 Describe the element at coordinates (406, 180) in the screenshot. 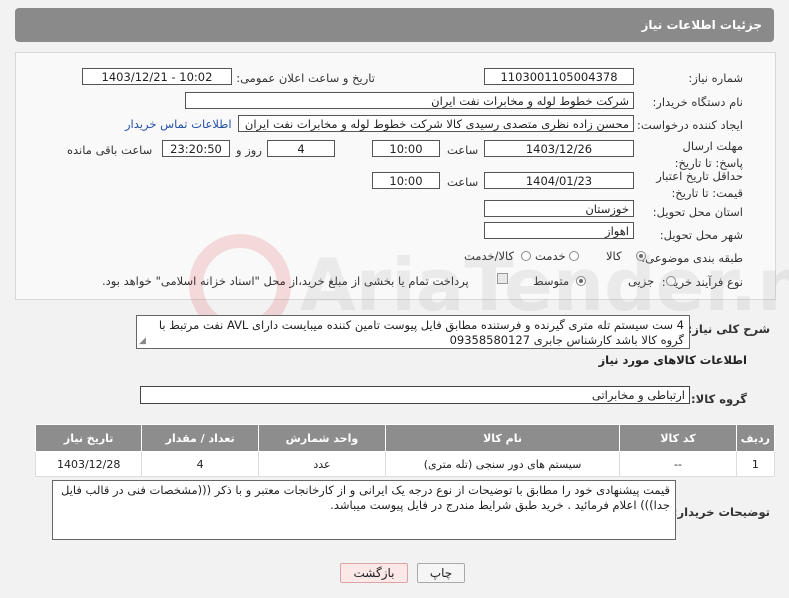

I see `validity-time-field: 10:00` at that location.